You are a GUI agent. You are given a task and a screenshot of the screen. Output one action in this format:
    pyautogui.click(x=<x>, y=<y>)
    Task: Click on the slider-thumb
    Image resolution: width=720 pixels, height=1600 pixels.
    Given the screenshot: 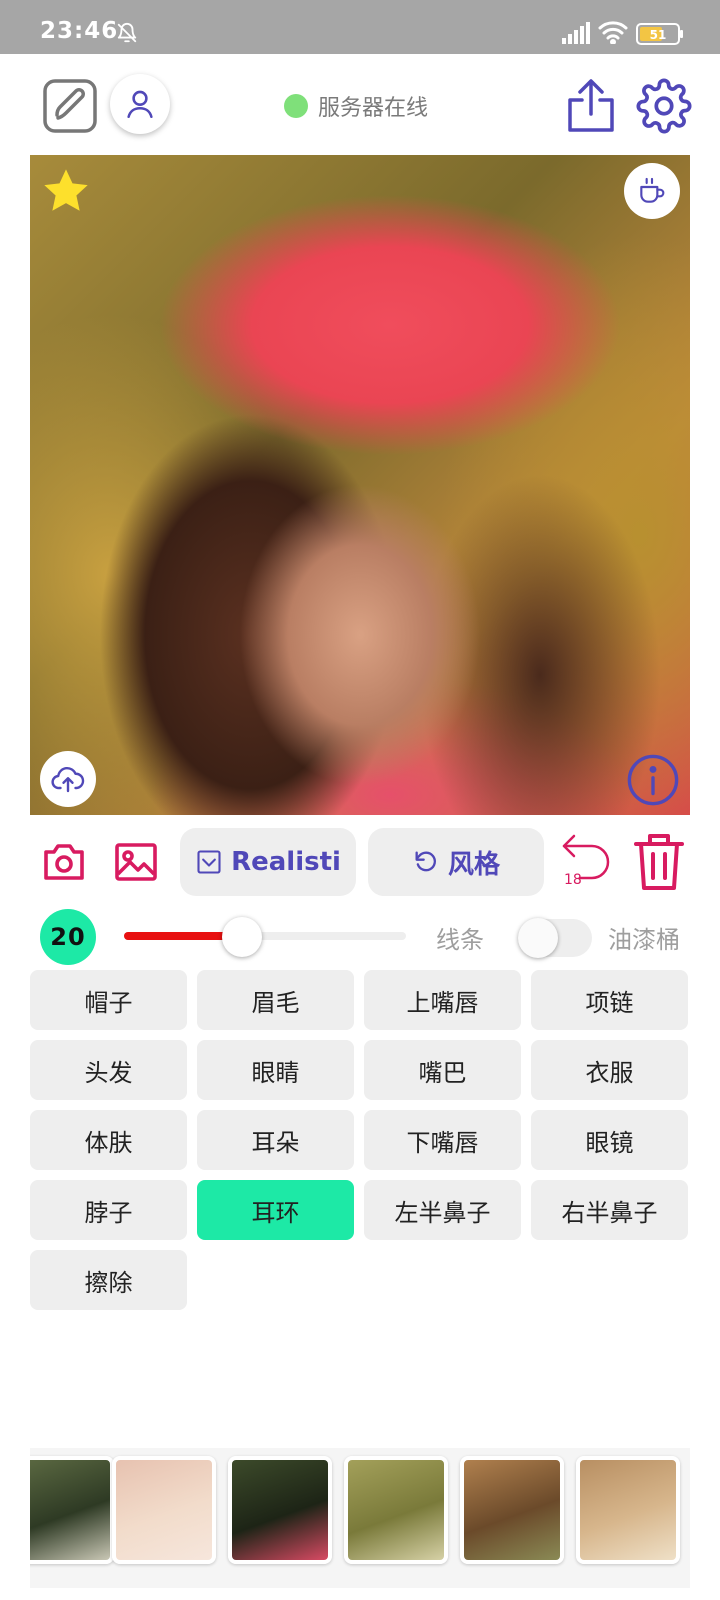 What is the action you would take?
    pyautogui.click(x=242, y=937)
    